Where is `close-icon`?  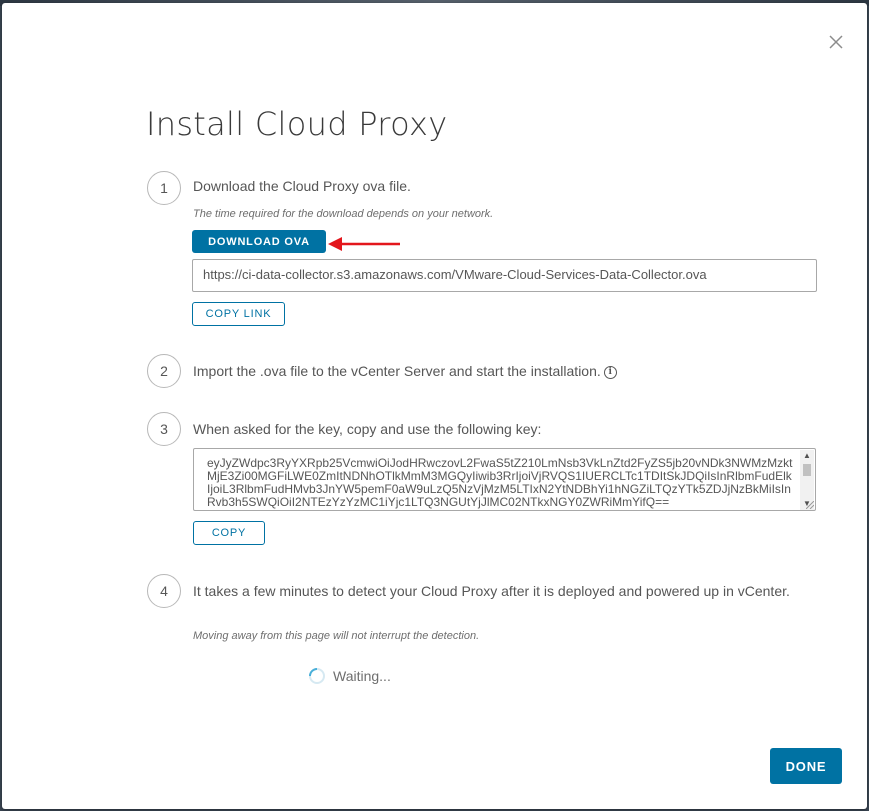 close-icon is located at coordinates (836, 42).